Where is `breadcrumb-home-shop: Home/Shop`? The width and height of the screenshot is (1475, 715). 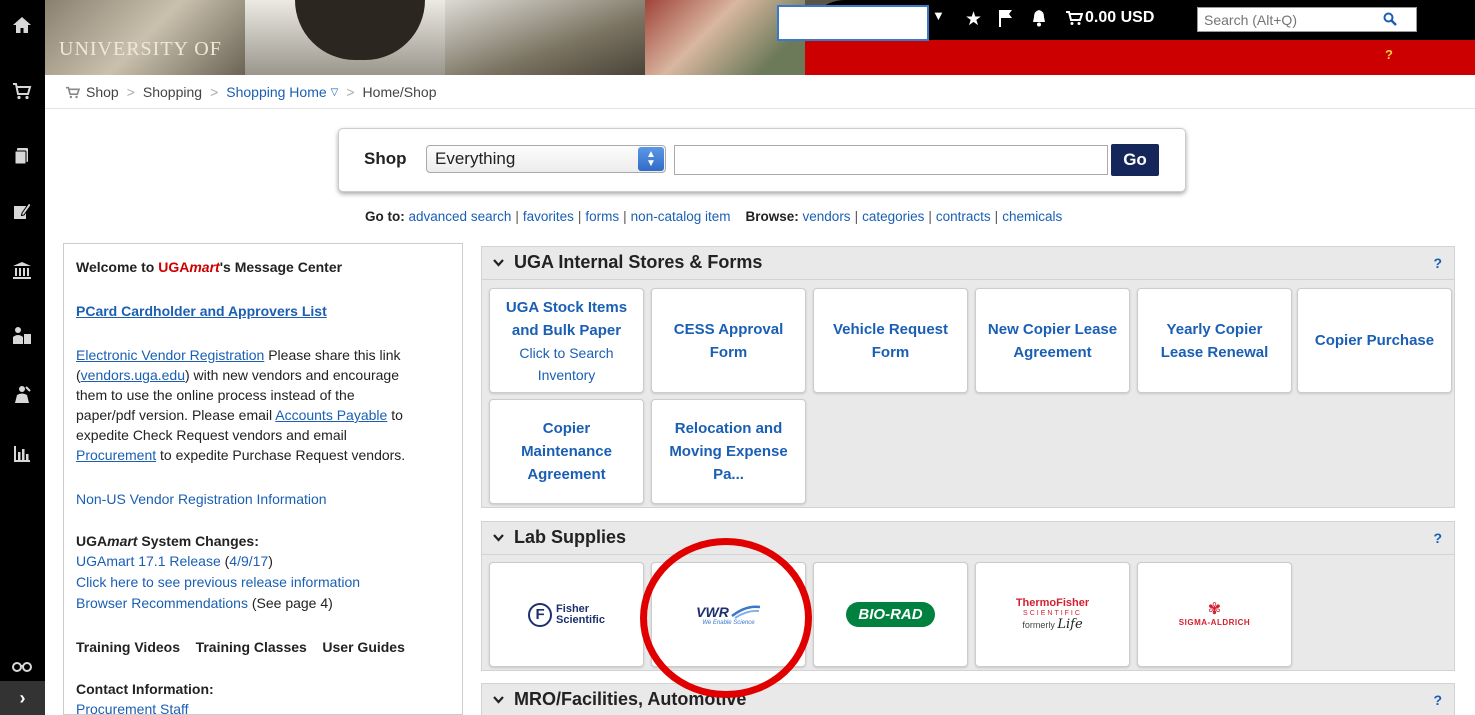
breadcrumb-home-shop: Home/Shop is located at coordinates (399, 92).